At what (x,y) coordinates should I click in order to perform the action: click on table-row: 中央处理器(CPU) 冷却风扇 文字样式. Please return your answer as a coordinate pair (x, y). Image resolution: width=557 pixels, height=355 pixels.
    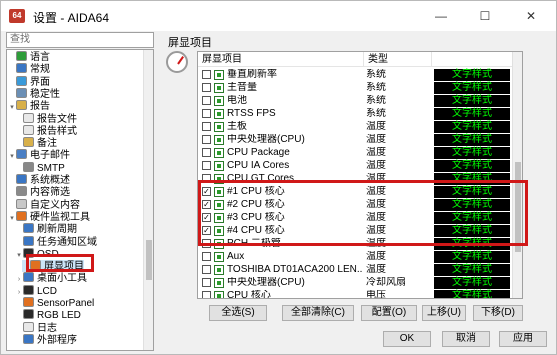
    Looking at the image, I should click on (356, 283).